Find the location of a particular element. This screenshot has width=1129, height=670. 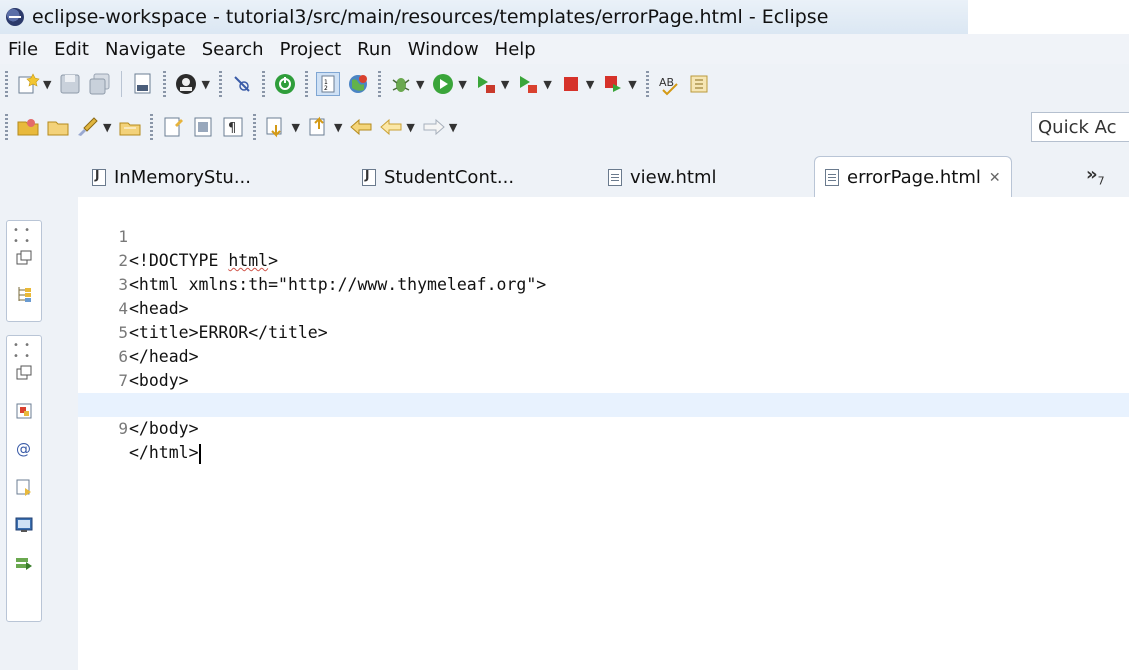

code-line: 5 </head> is located at coordinates (603, 331).